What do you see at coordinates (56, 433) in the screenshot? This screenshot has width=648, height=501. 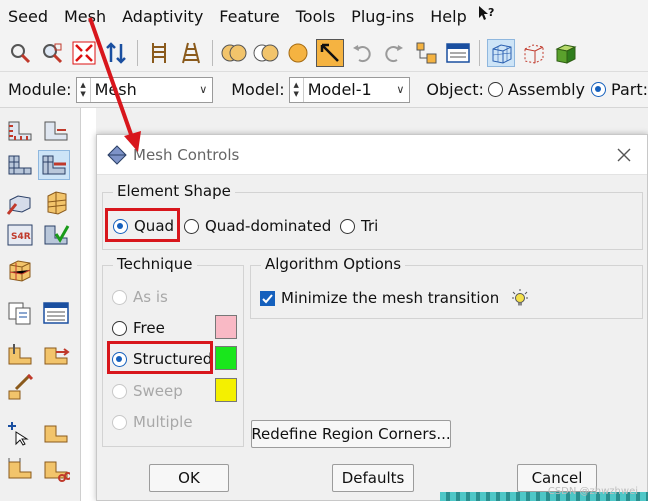 I see `datum-axis-tool-icon` at bounding box center [56, 433].